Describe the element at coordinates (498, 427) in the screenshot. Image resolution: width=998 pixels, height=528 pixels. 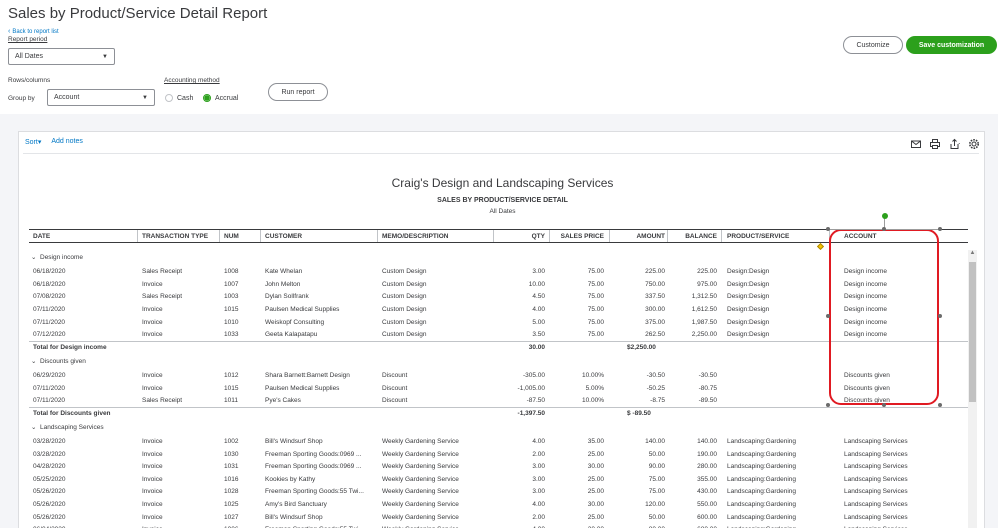
I see `group-header-row: ⌄ Landscaping Services` at that location.